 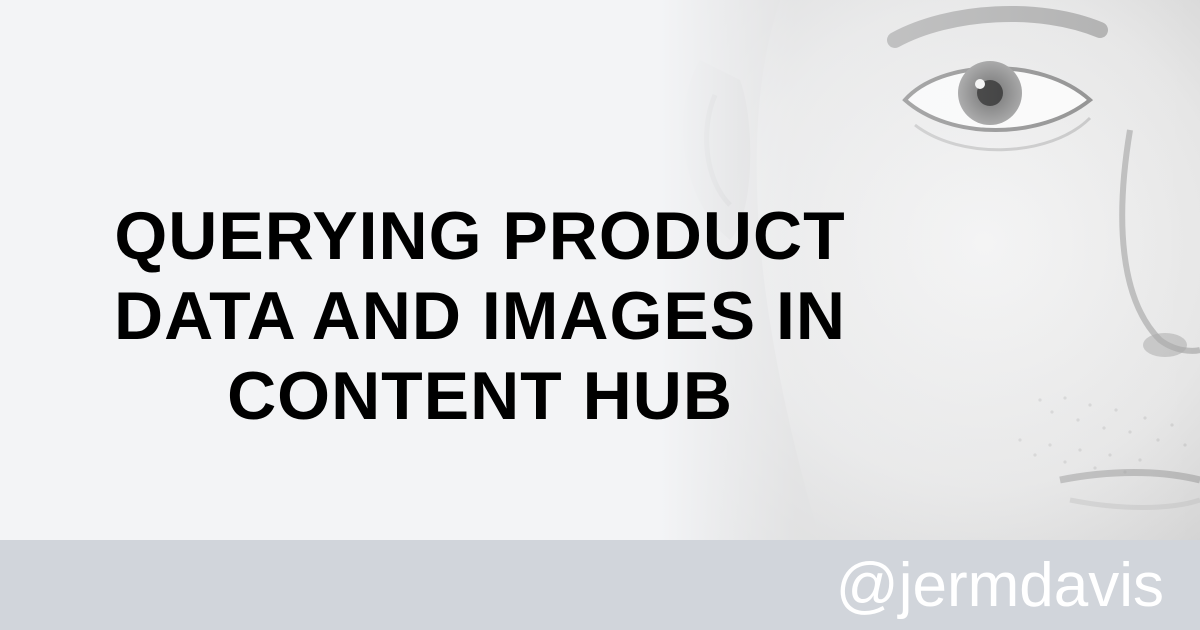 I want to click on author-handle: @jermdavis, so click(x=999, y=585).